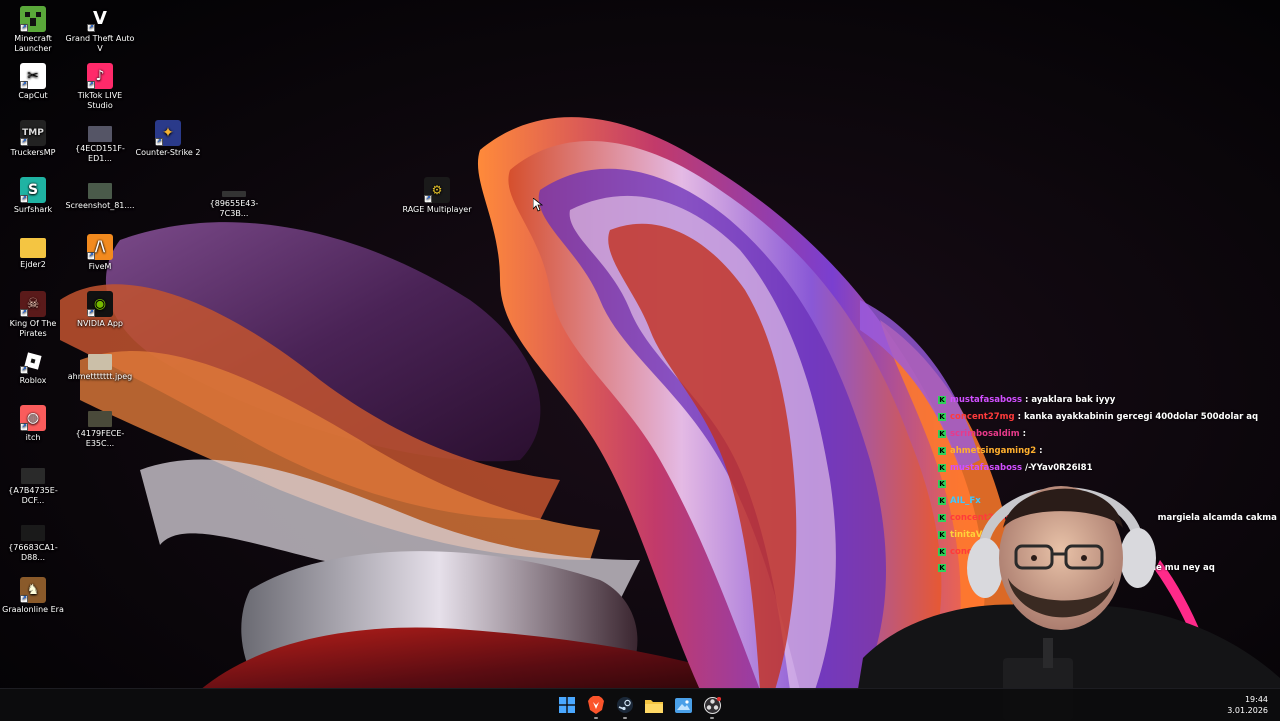 The height and width of the screenshot is (721, 1280). I want to click on taskbar-start-button, so click(567, 705).